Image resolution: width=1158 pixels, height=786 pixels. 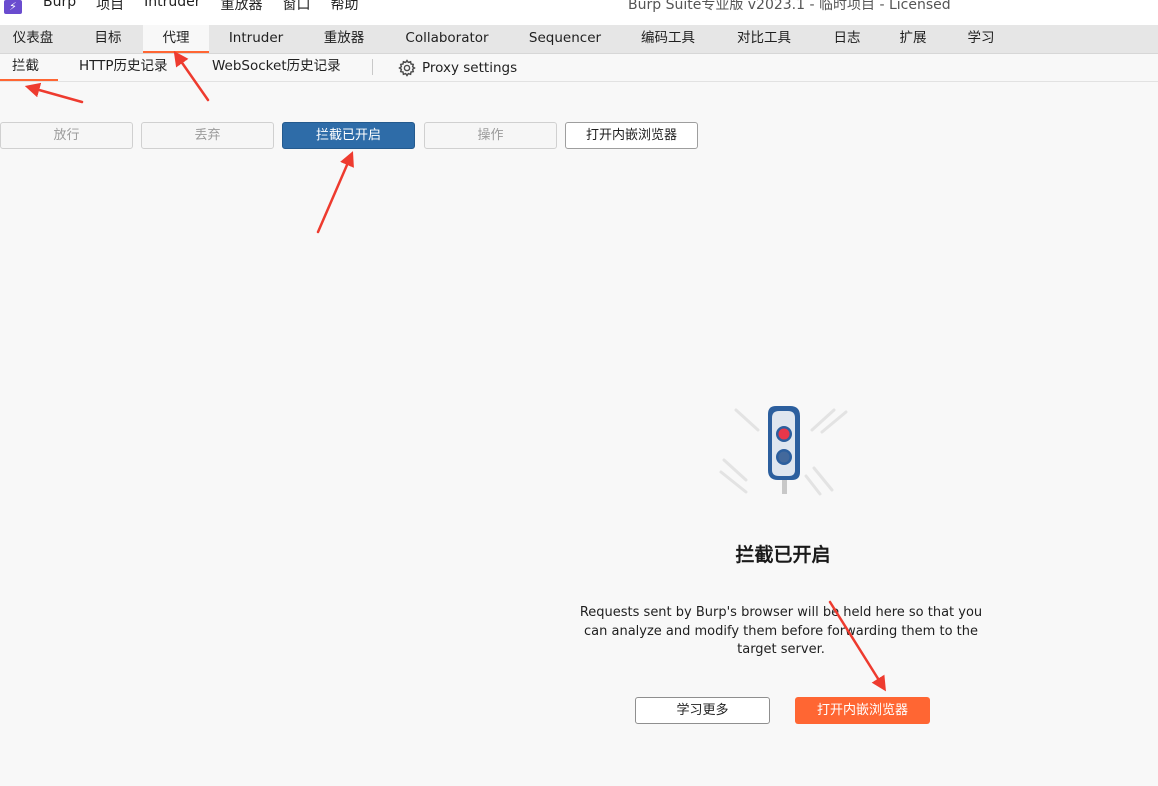 What do you see at coordinates (256, 39) in the screenshot?
I see `tab-intruder: Intruder` at bounding box center [256, 39].